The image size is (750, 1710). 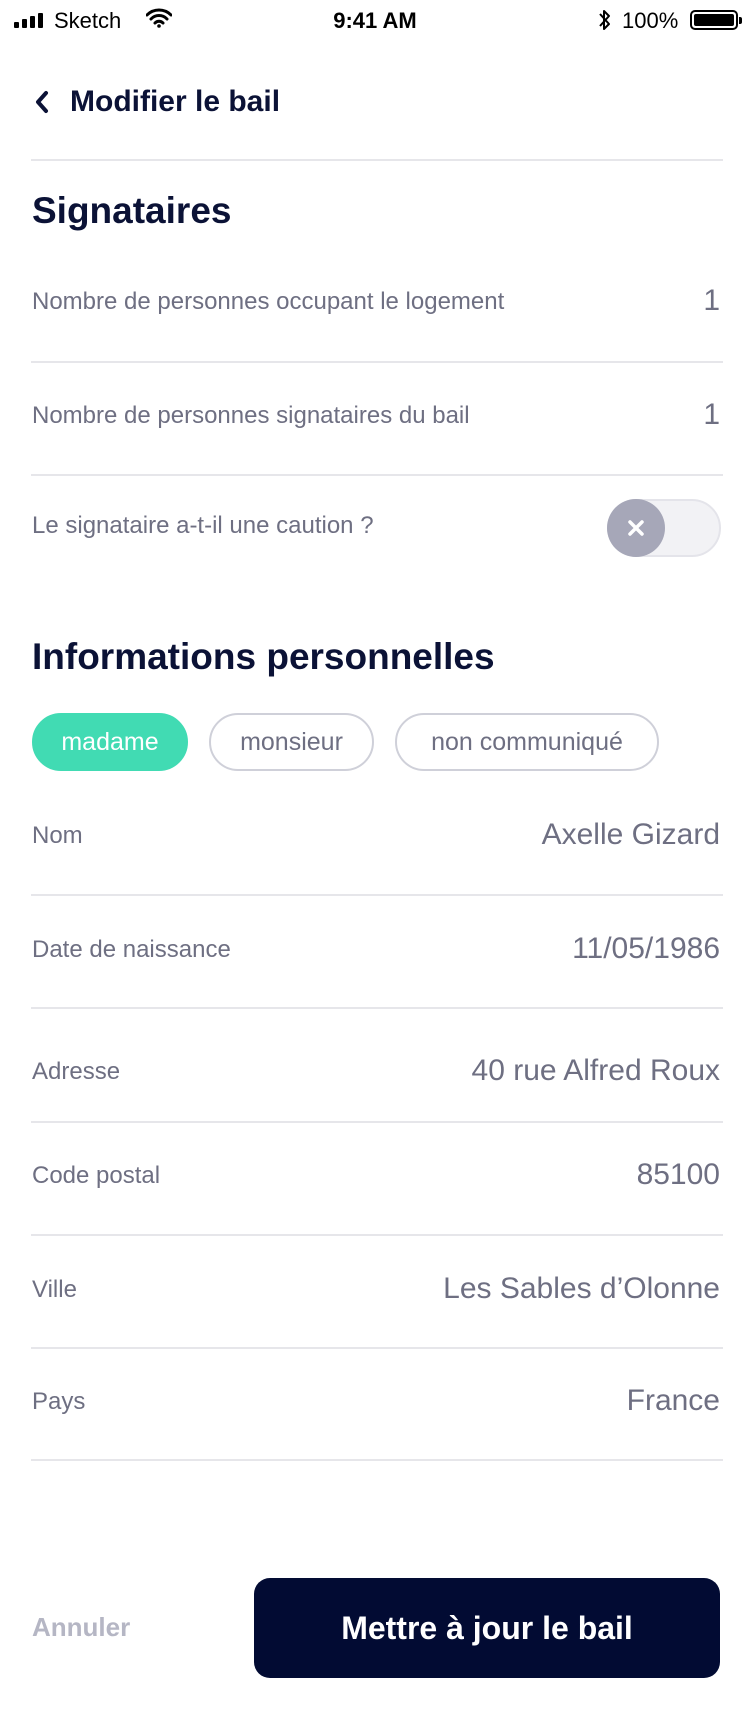 I want to click on occupants-value: 1, so click(x=711, y=301).